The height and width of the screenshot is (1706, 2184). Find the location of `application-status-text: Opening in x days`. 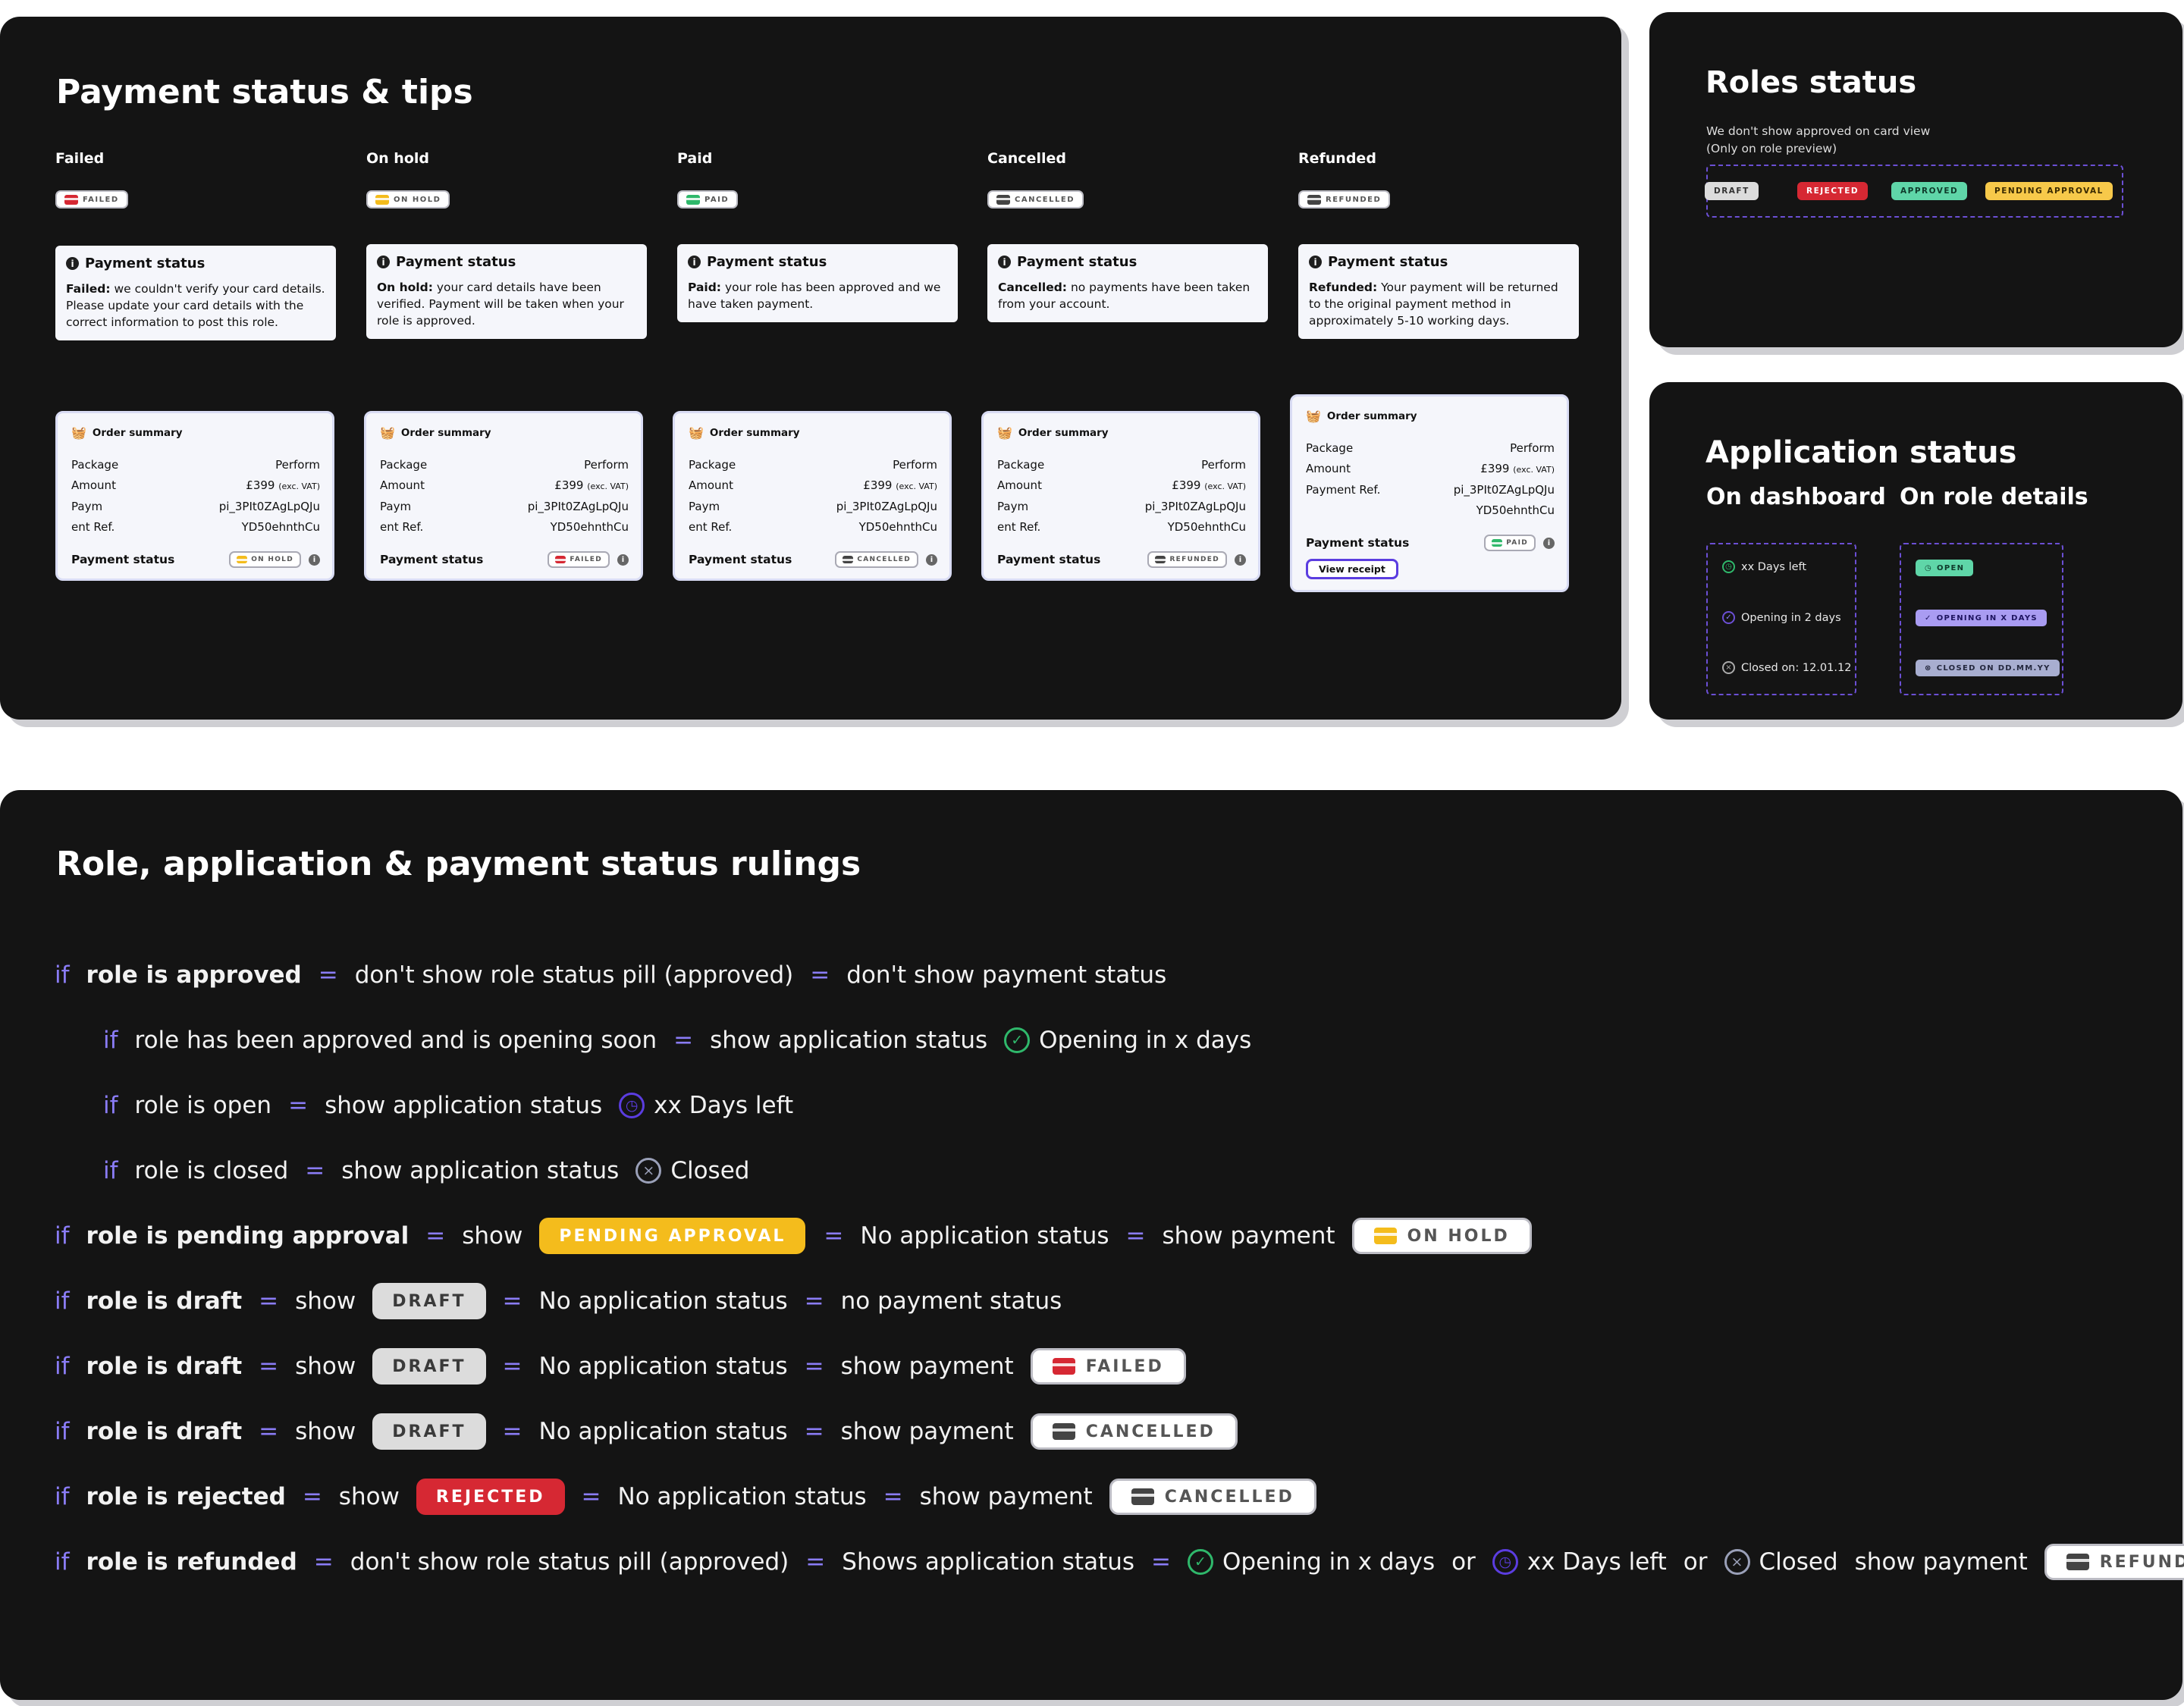

application-status-text: Opening in x days is located at coordinates (1329, 1562).